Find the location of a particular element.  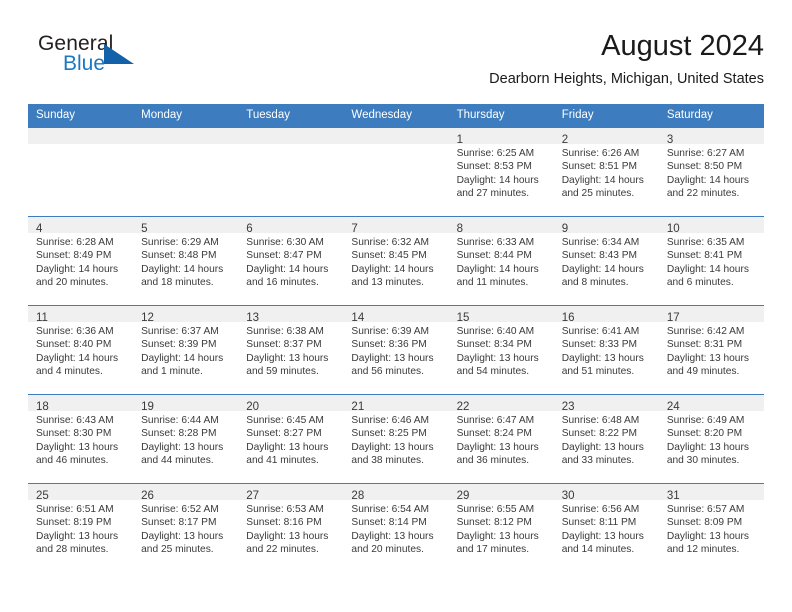

sunrise-text: Sunrise: 6:48 AM is located at coordinates (600, 420).